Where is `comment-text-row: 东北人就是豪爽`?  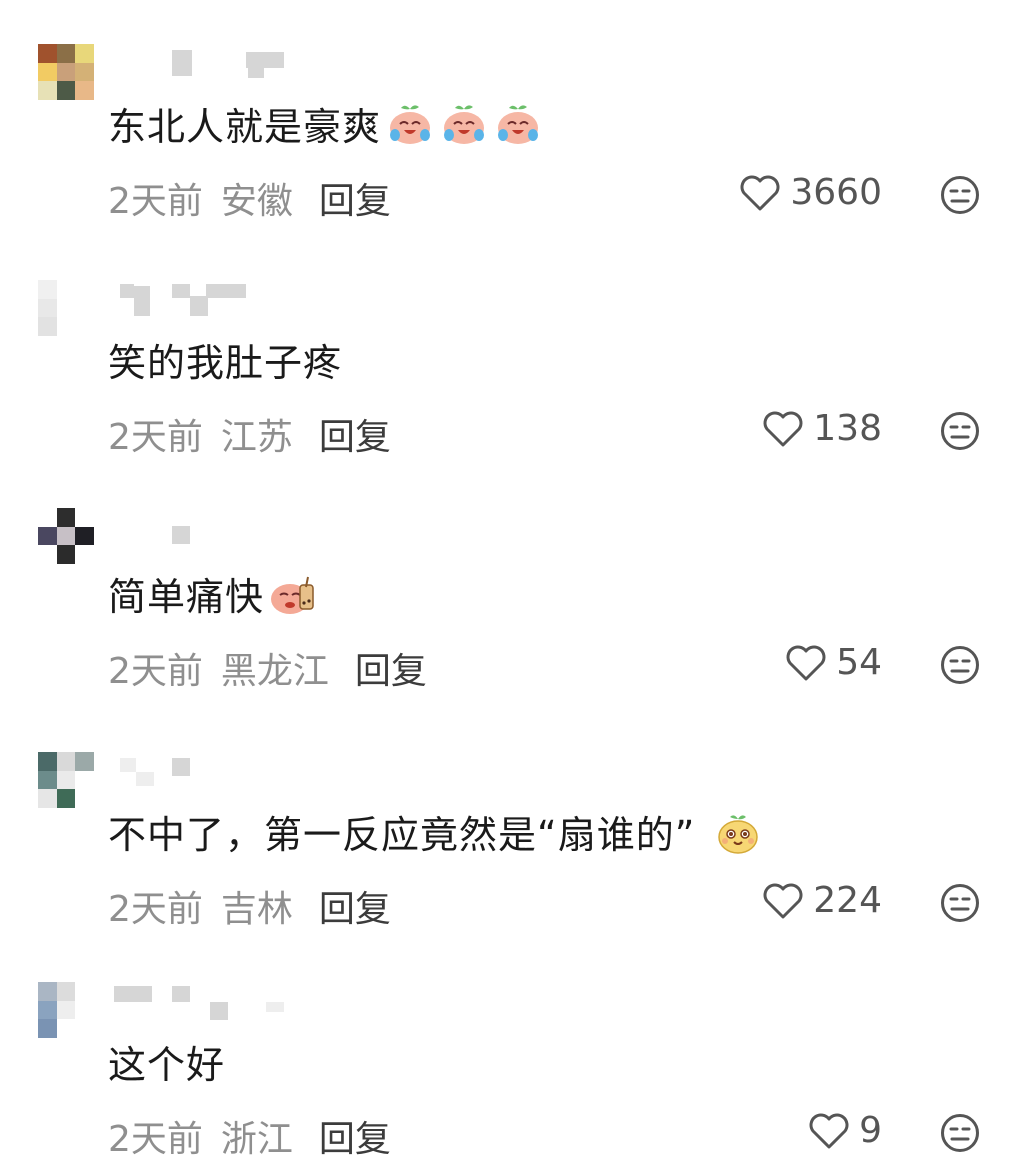 comment-text-row: 东北人就是豪爽 is located at coordinates (325, 123).